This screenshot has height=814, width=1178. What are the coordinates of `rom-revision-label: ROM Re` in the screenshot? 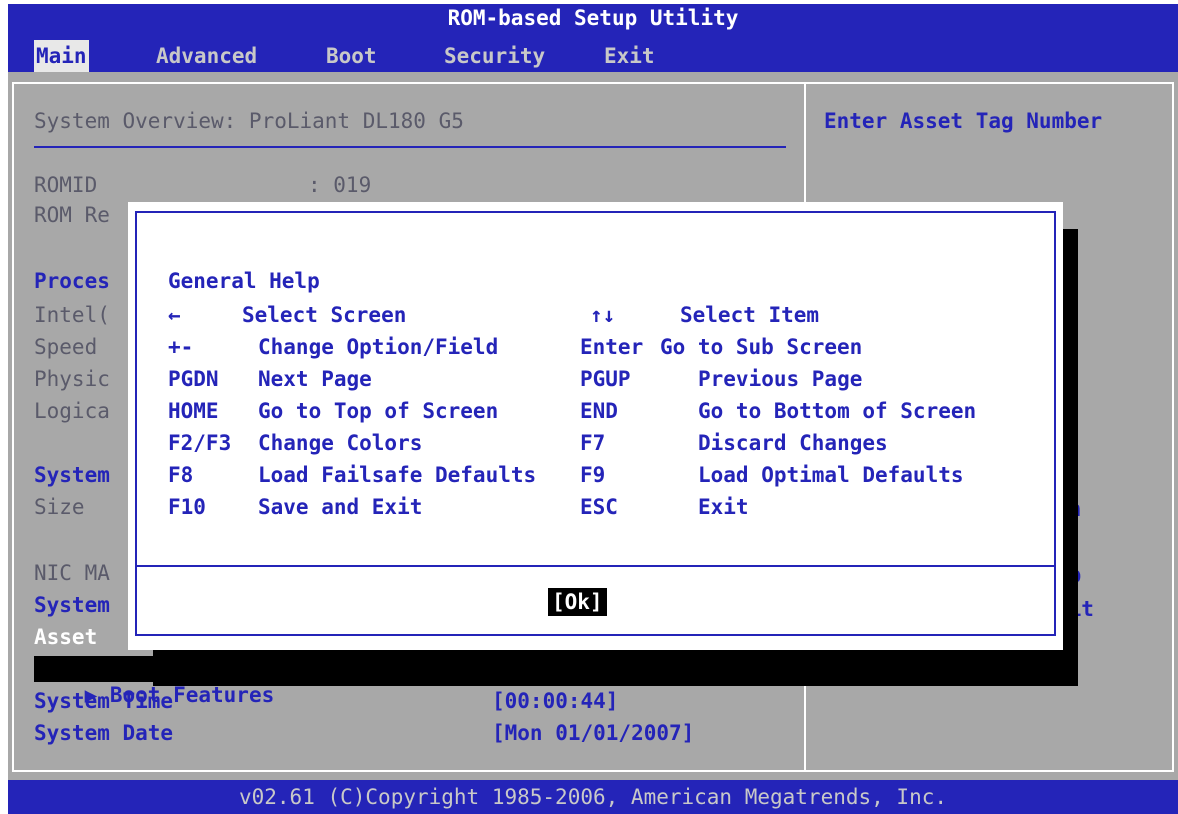 It's located at (72, 215).